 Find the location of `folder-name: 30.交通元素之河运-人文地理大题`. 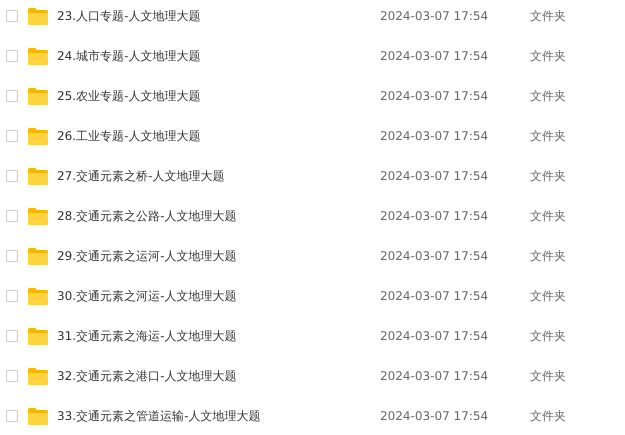

folder-name: 30.交通元素之河运-人文地理大题 is located at coordinates (218, 296).